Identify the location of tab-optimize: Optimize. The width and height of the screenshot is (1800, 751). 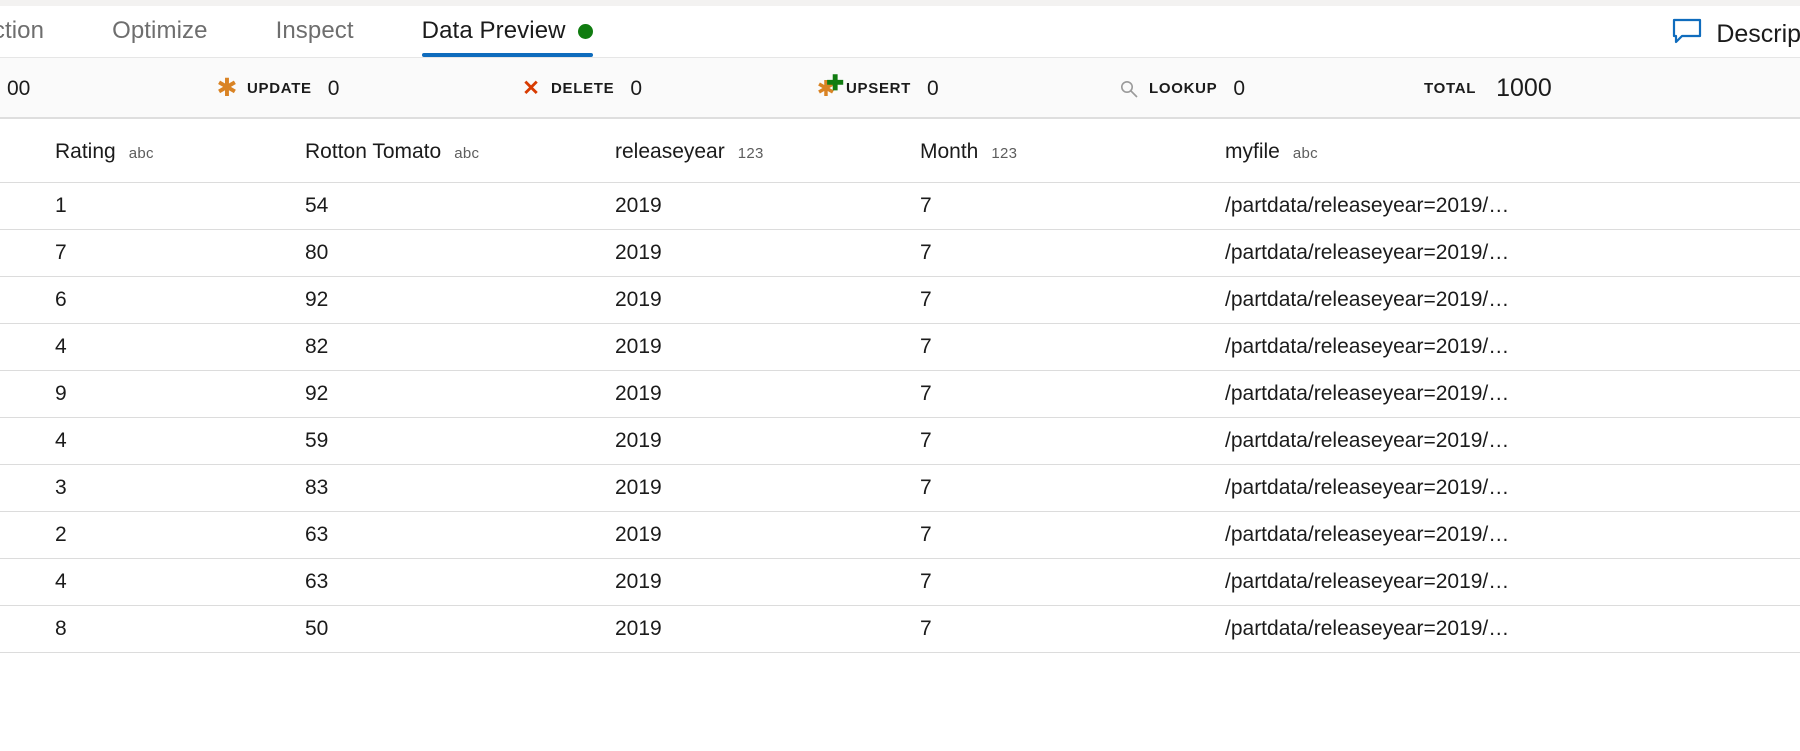
(160, 31).